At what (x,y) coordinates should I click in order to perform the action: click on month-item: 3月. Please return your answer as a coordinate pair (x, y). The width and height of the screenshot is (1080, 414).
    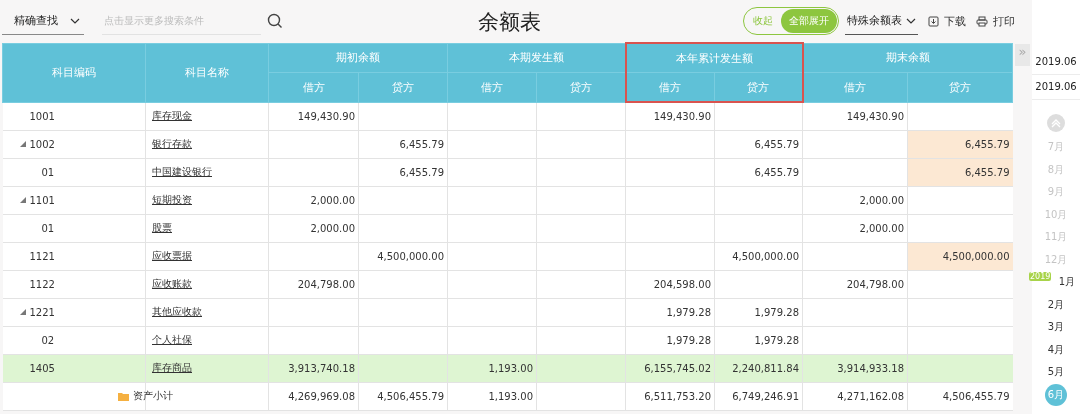
    Looking at the image, I should click on (1056, 327).